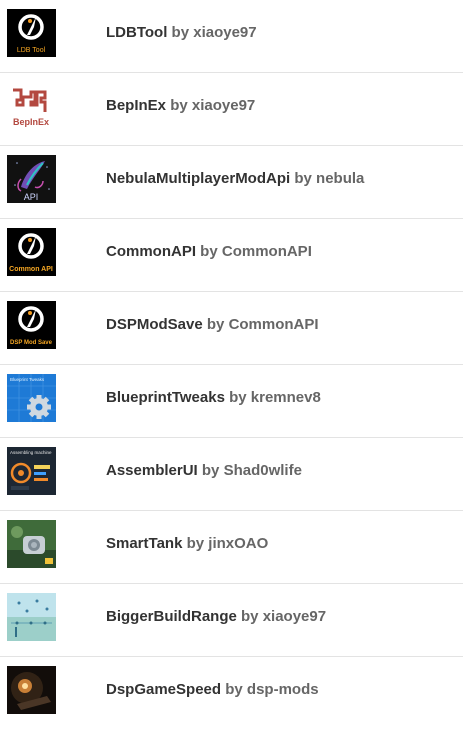 This screenshot has width=463, height=732. Describe the element at coordinates (31, 471) in the screenshot. I see `assembler-screenshot-icon: Assembling machine` at that location.